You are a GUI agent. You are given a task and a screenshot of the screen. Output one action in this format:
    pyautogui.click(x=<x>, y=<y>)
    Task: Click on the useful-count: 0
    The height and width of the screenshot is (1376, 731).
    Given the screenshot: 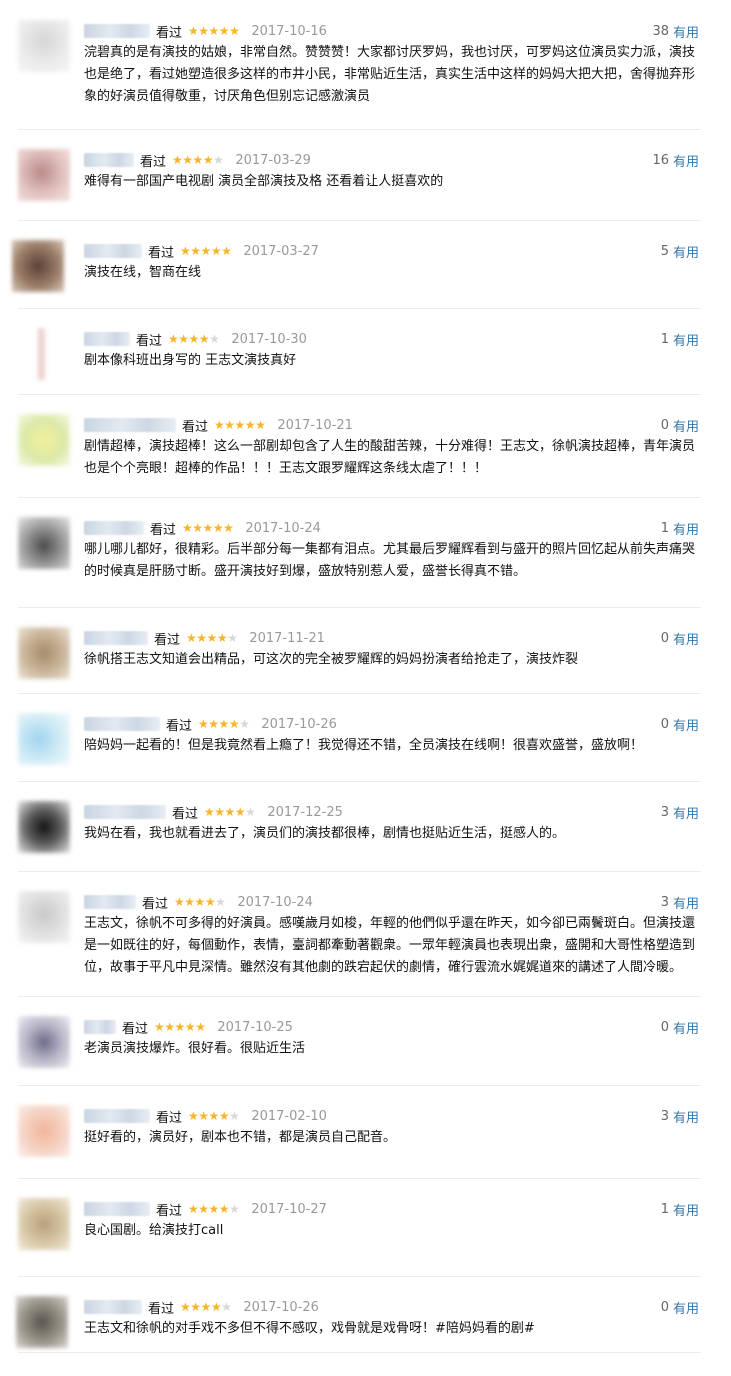 What is the action you would take?
    pyautogui.click(x=664, y=638)
    